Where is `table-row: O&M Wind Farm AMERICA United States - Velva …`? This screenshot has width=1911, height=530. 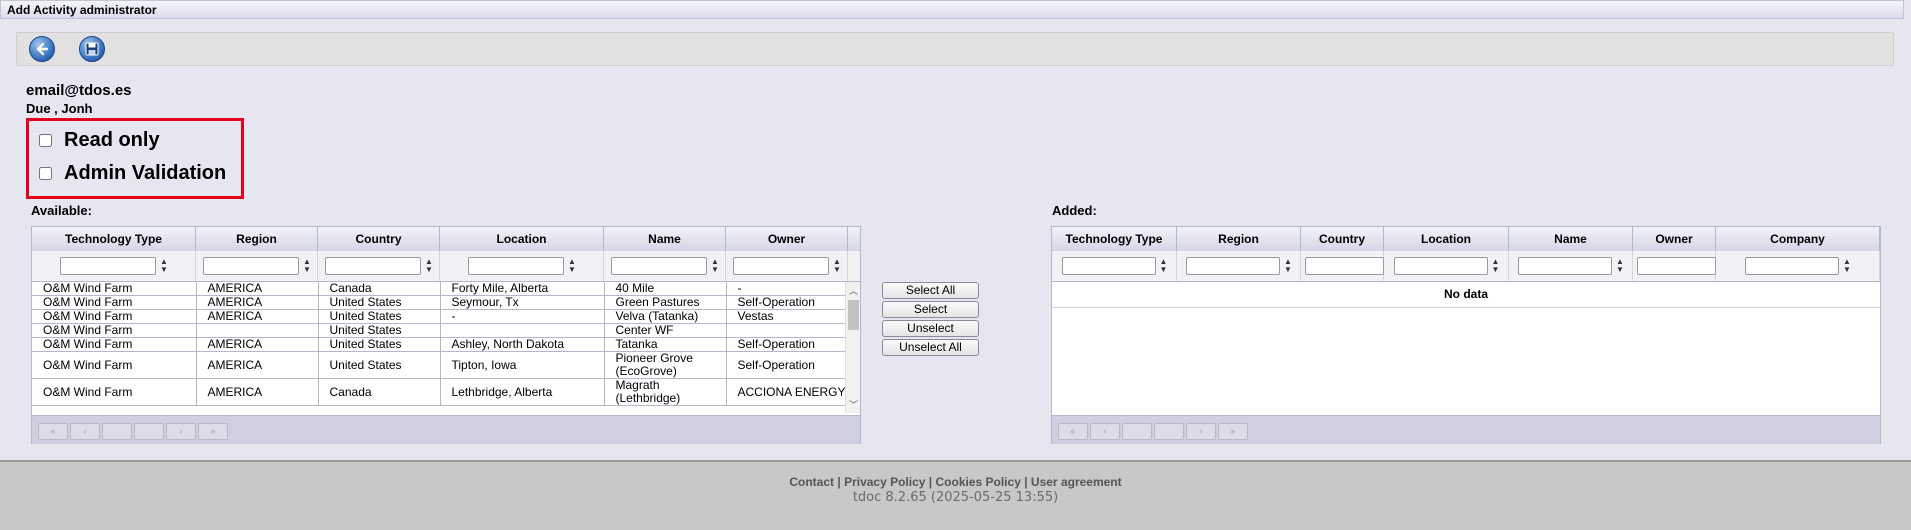
table-row: O&M Wind Farm AMERICA United States - Velva … is located at coordinates (440, 316).